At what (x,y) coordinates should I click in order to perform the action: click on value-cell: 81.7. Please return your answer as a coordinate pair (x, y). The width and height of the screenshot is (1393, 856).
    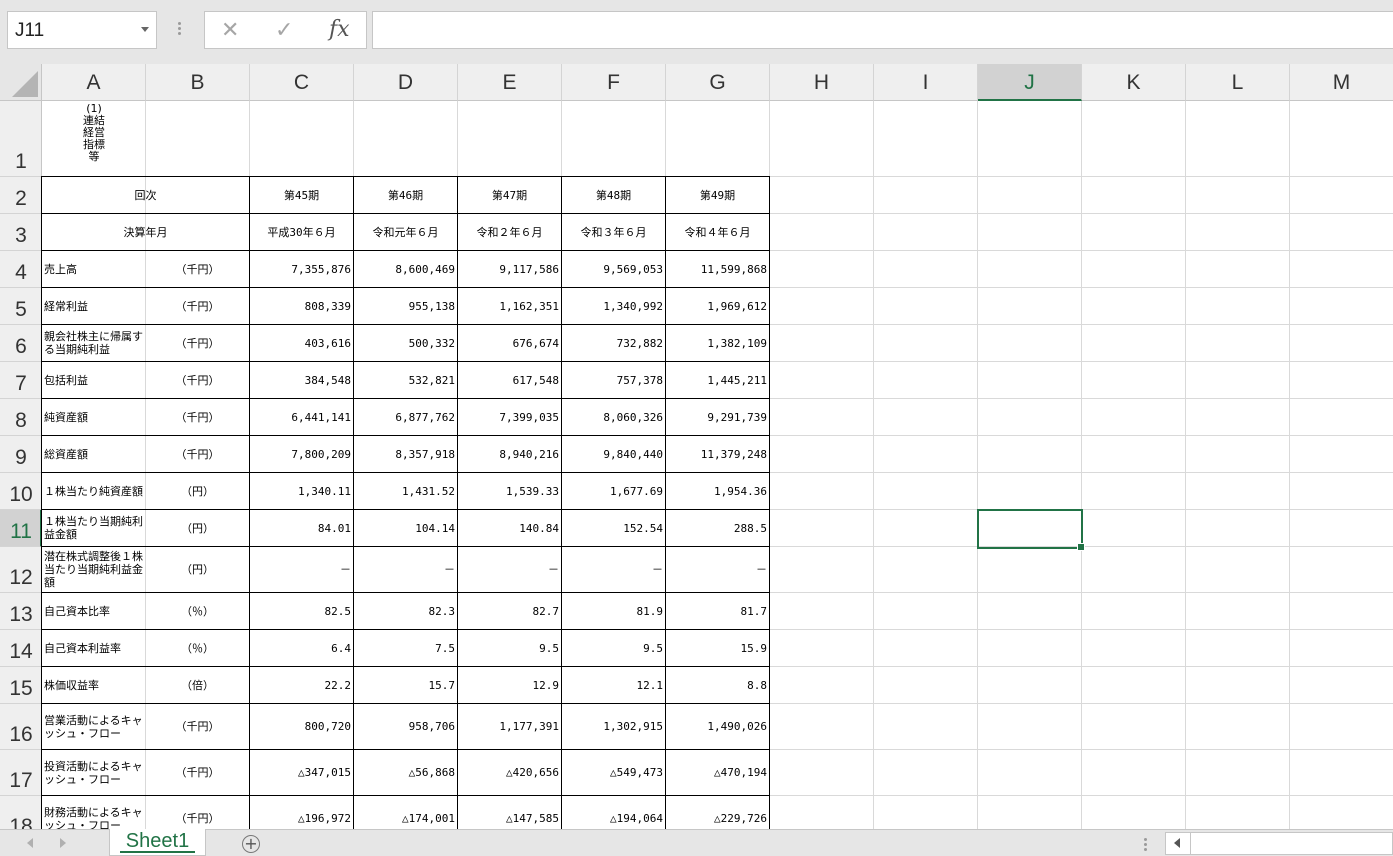
    Looking at the image, I should click on (717, 611).